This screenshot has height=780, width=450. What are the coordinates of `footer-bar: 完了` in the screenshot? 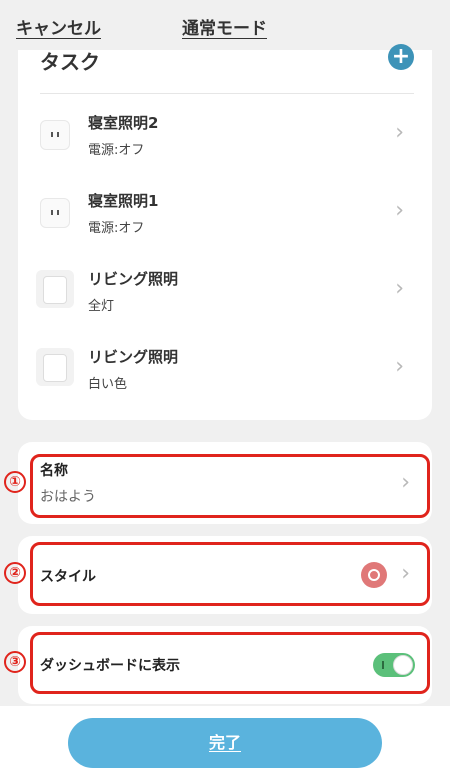 It's located at (225, 743).